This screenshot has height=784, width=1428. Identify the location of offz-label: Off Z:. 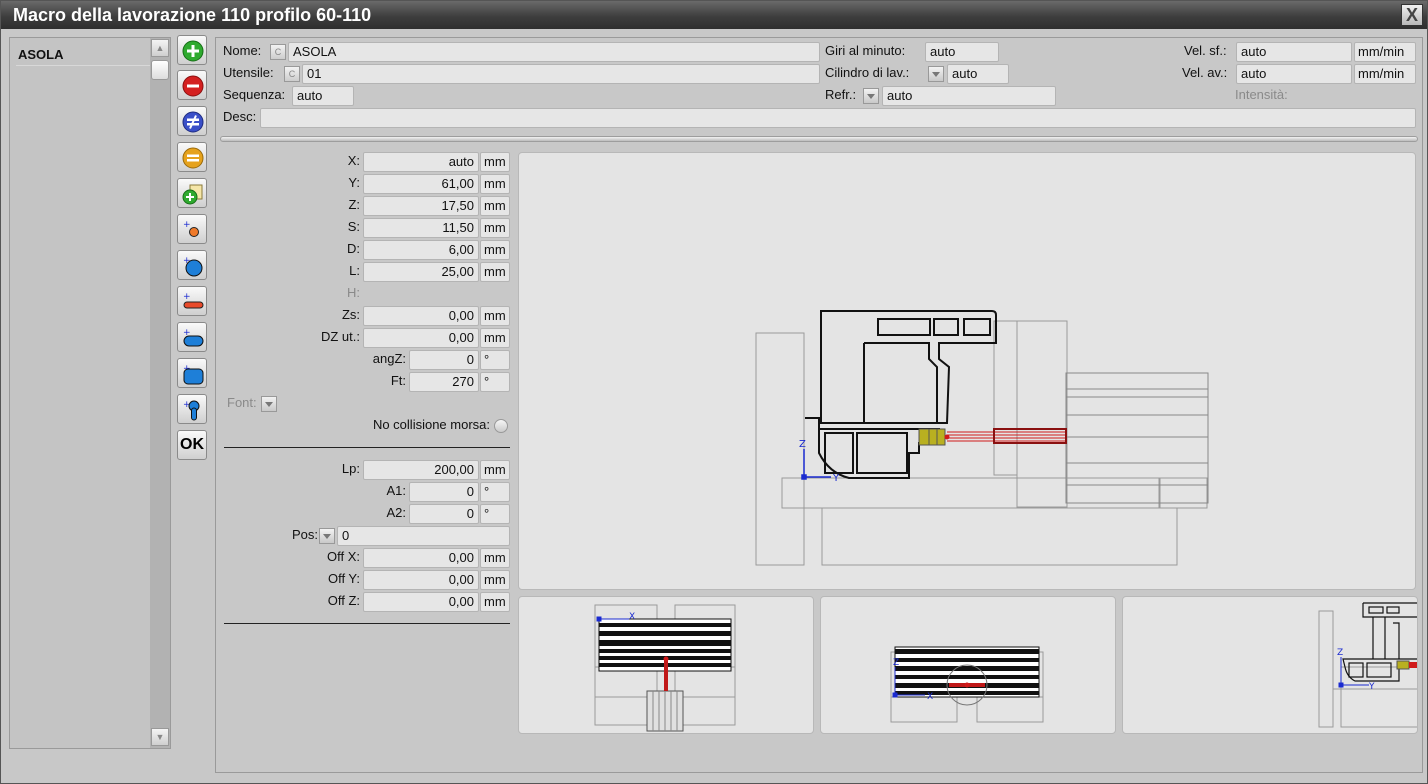
(343, 600).